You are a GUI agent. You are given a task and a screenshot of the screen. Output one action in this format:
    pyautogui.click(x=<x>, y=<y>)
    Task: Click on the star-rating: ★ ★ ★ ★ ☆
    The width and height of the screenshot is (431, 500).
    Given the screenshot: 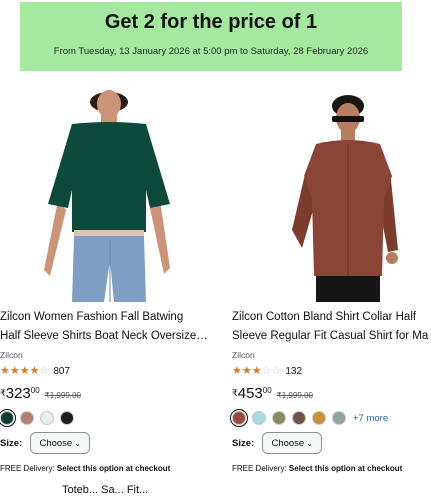 What is the action you would take?
    pyautogui.click(x=24, y=371)
    